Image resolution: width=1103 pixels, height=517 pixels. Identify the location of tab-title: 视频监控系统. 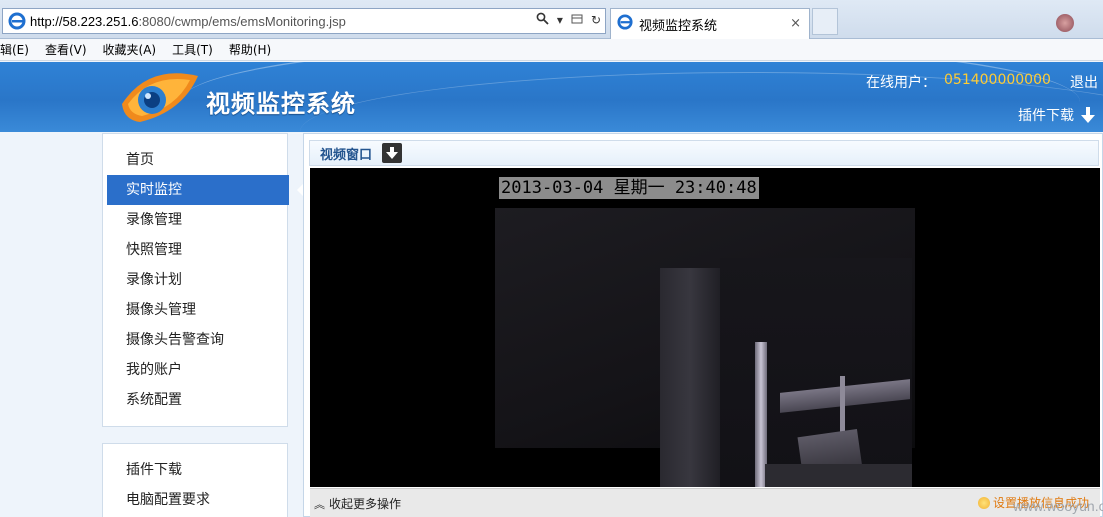
(678, 26).